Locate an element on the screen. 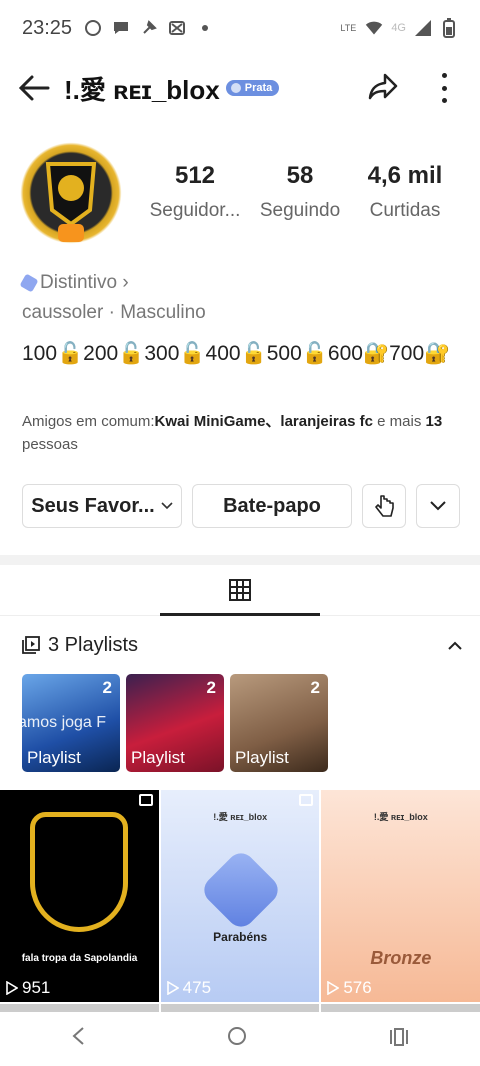 The image size is (480, 1066). nav-recents-button is located at coordinates (399, 1039).